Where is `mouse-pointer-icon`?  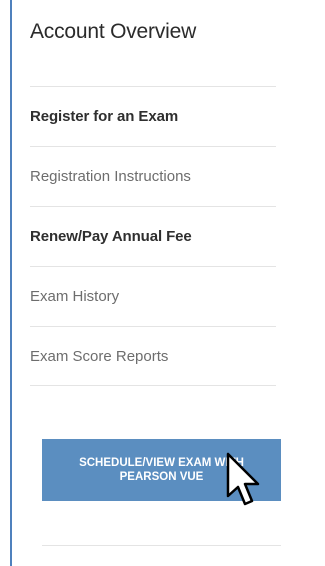 mouse-pointer-icon is located at coordinates (243, 479).